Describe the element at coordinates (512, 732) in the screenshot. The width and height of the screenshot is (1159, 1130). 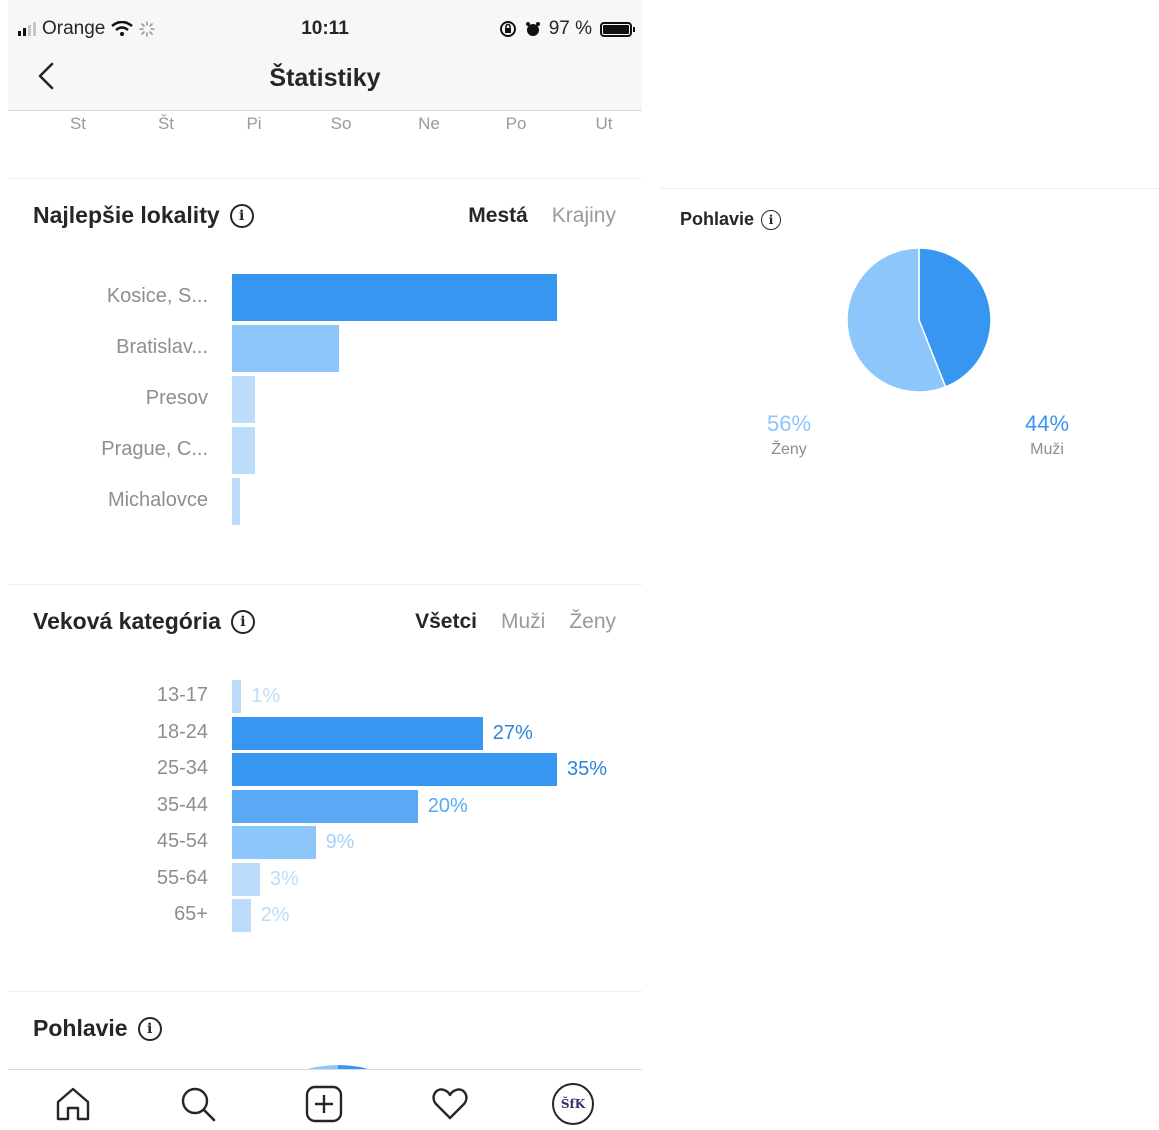
I see `age-percent: 27%` at that location.